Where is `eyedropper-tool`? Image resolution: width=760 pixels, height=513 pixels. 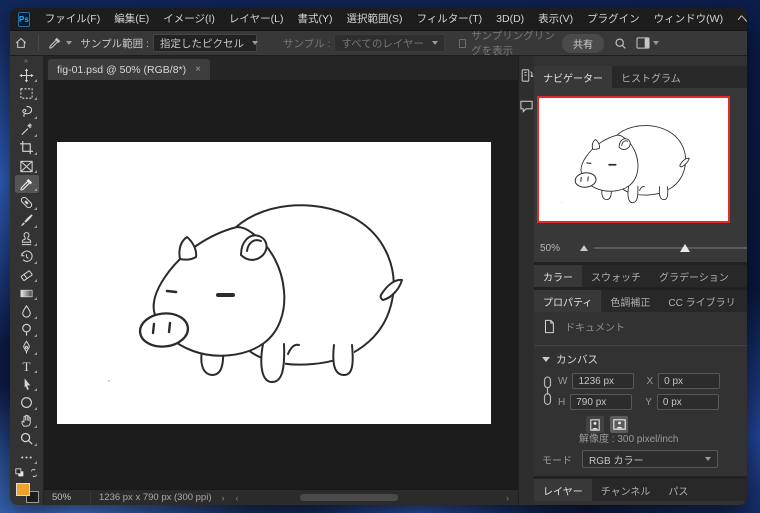 eyedropper-tool is located at coordinates (26, 184).